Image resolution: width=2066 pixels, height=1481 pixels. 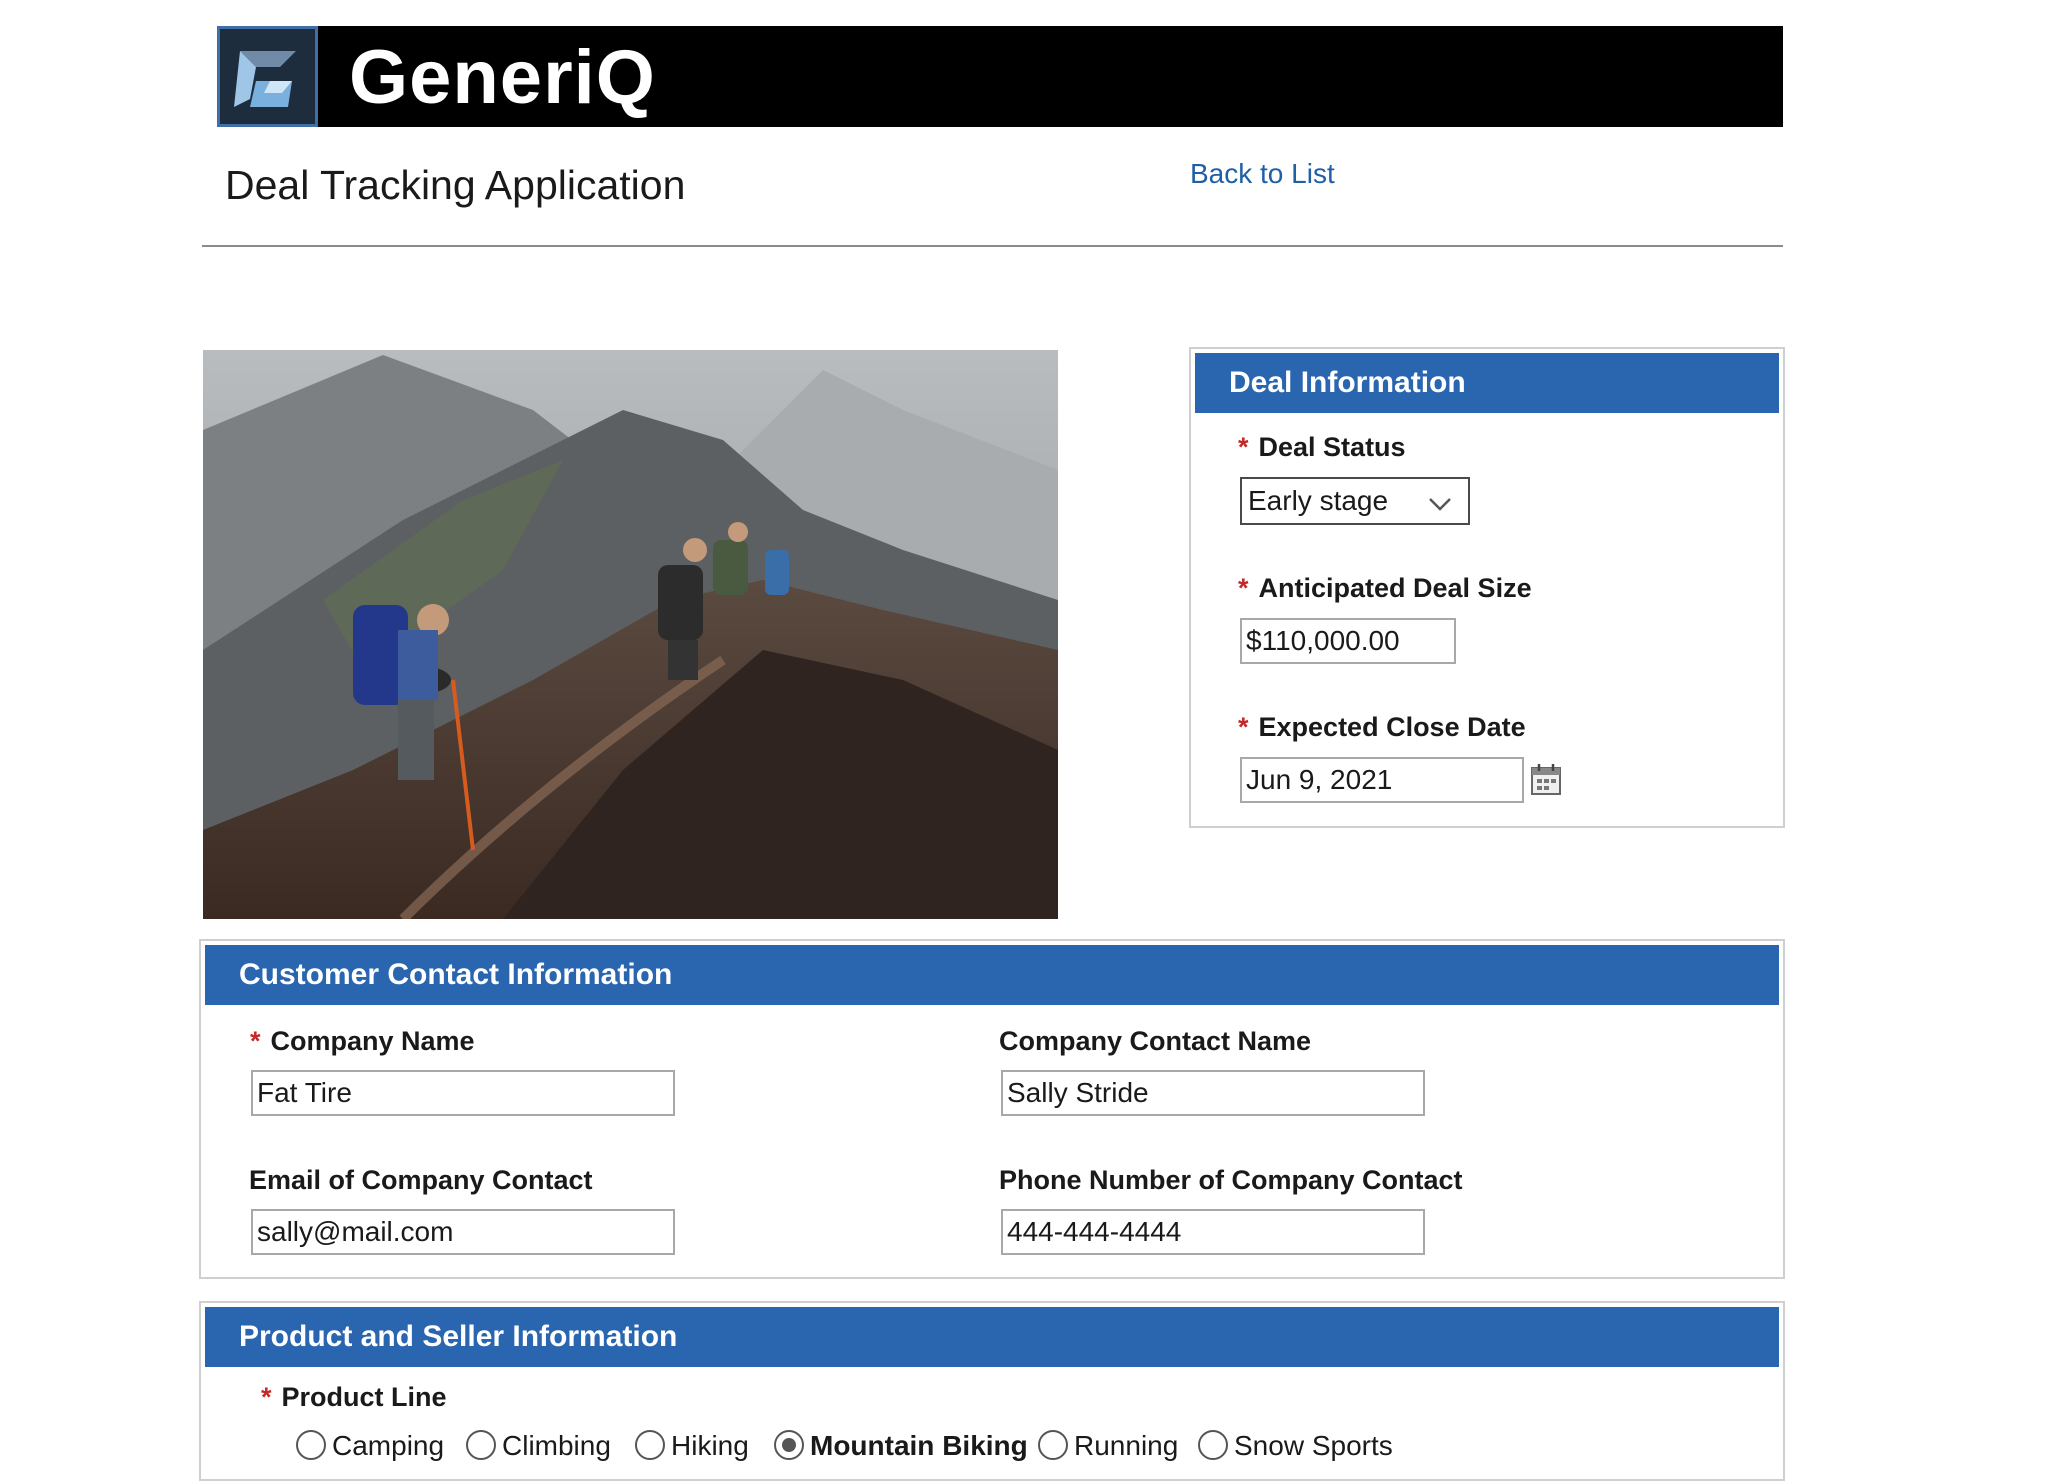 I want to click on radio-button-selected, so click(x=789, y=1444).